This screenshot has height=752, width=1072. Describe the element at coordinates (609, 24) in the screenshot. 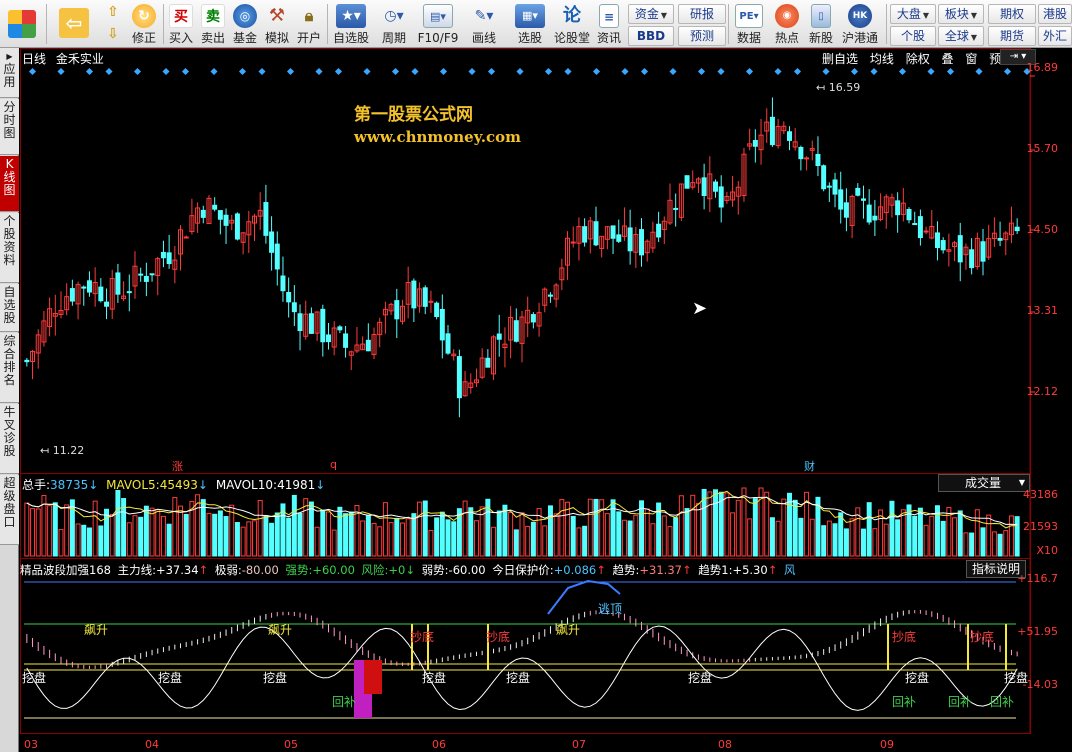

I see `toolbar-item-news: ≡ 资讯` at that location.